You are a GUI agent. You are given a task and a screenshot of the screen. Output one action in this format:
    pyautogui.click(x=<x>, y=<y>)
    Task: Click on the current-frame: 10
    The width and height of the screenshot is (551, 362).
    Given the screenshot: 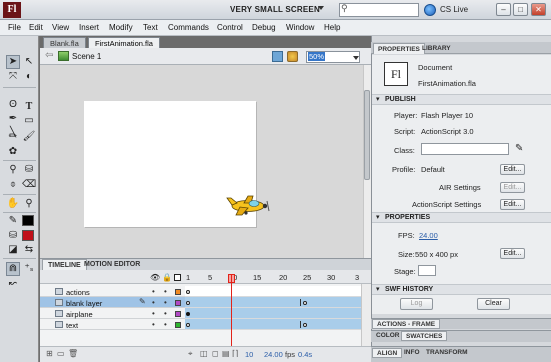 What is the action you would take?
    pyautogui.click(x=249, y=354)
    